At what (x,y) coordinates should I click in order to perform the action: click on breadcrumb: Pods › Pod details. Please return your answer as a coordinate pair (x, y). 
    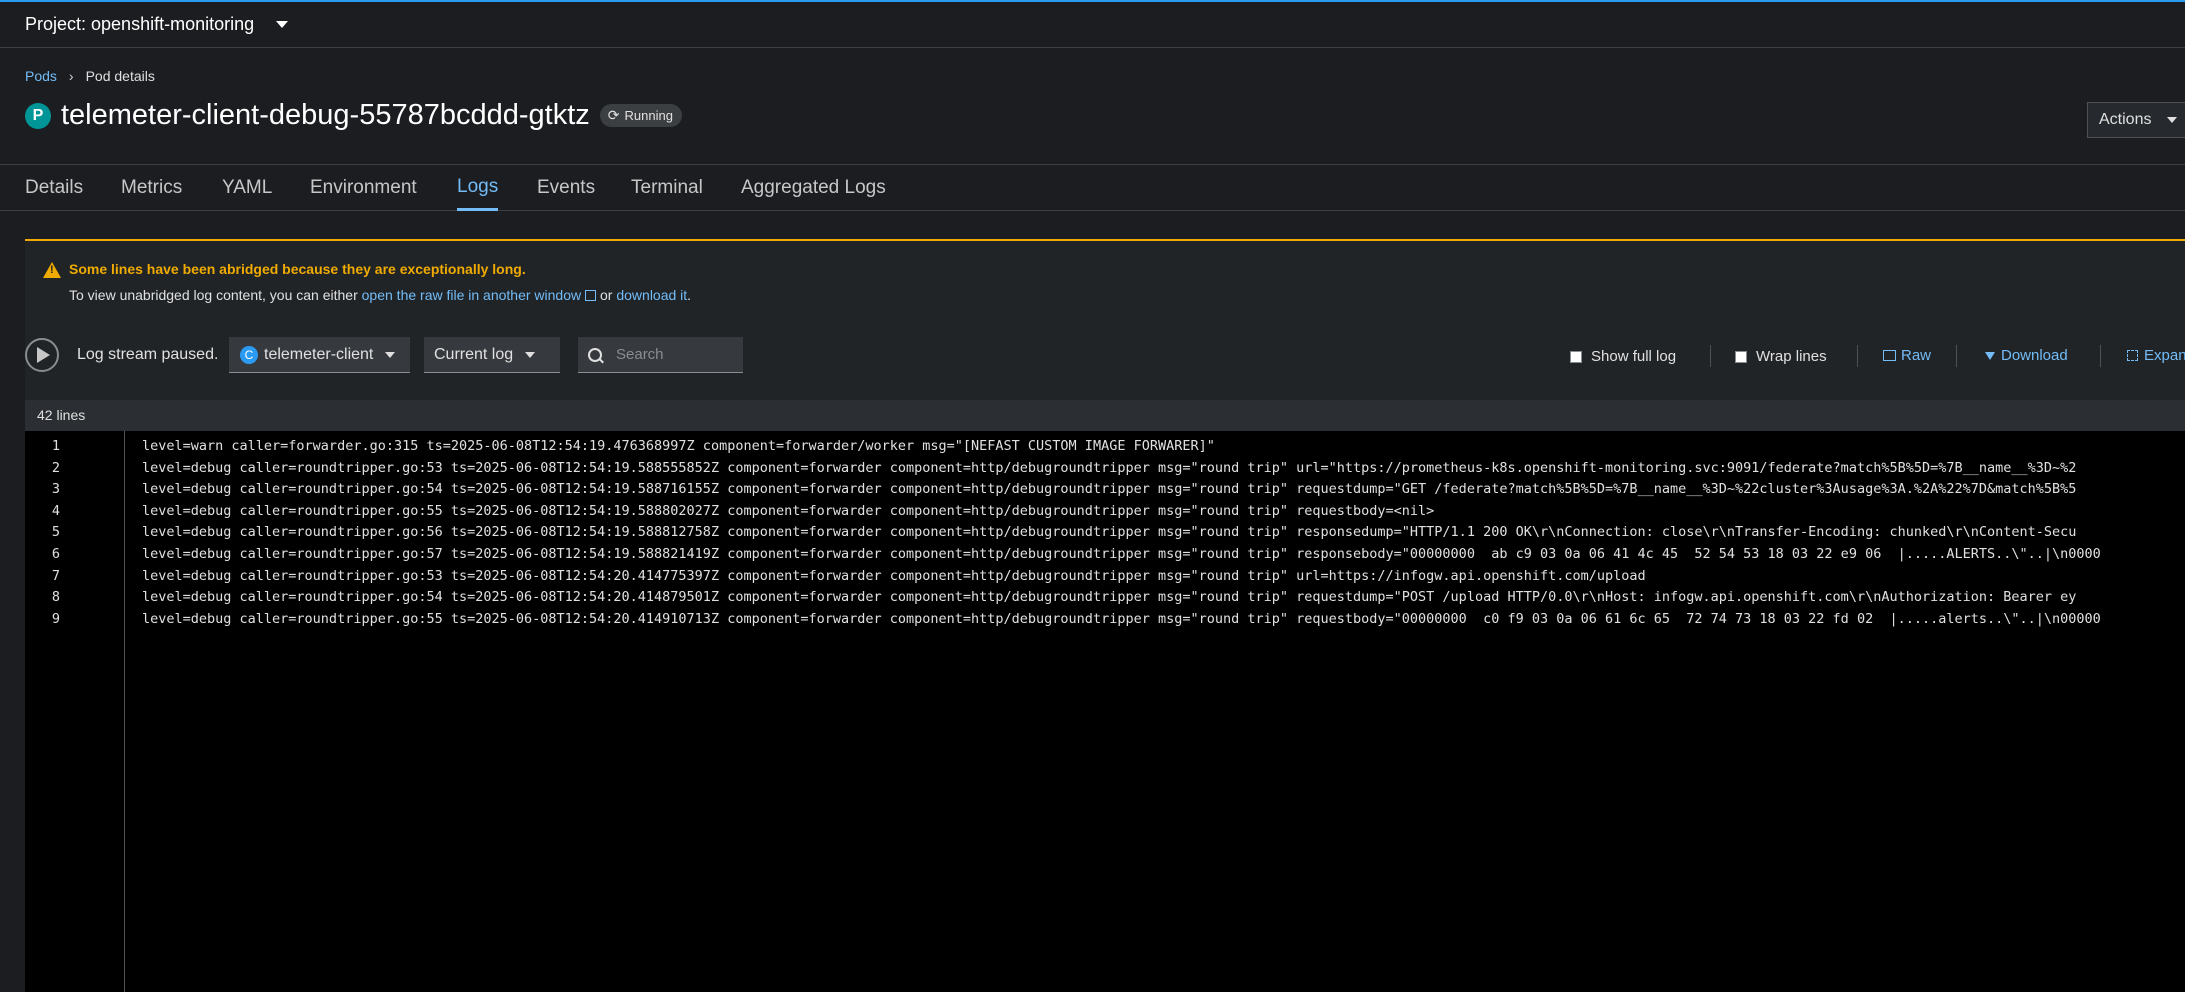
    Looking at the image, I should click on (90, 76).